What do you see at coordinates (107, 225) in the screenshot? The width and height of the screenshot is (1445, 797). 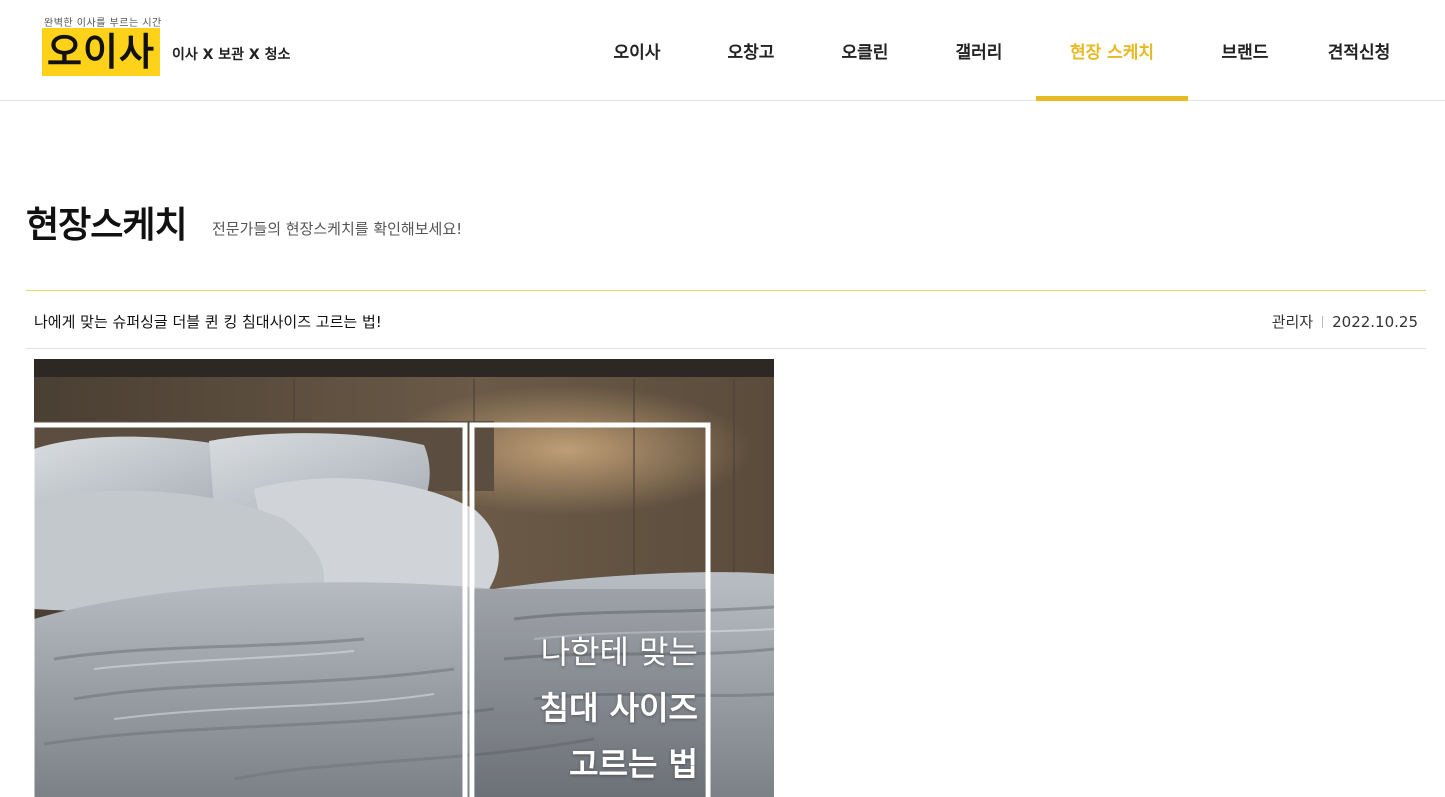 I see `page-title: 현장스케치` at bounding box center [107, 225].